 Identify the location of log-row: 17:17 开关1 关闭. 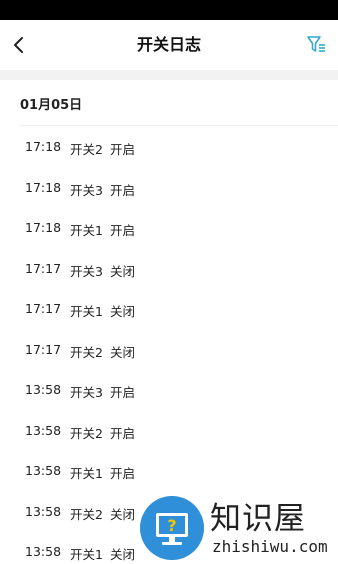
(169, 308).